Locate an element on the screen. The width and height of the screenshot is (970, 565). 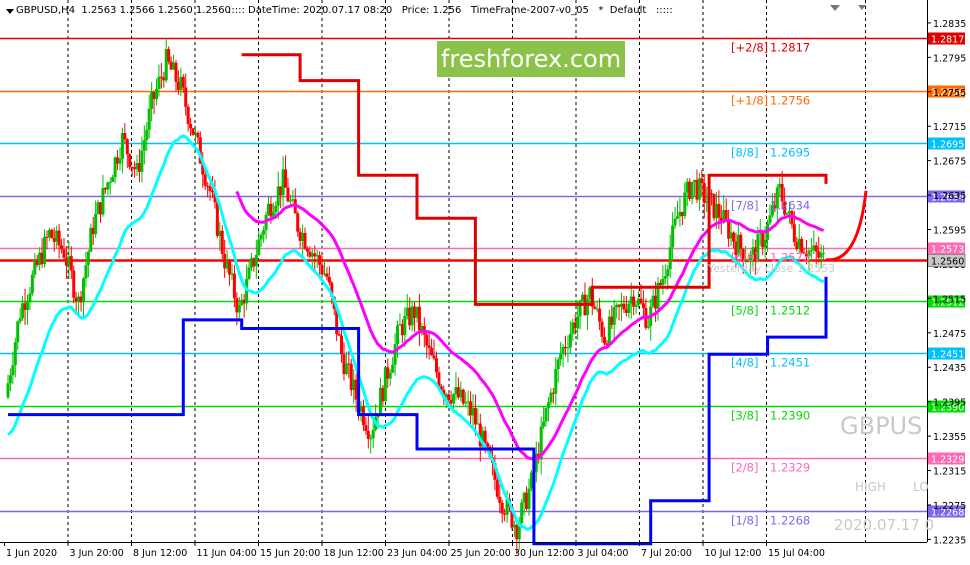
murrey-level-value: 1.2390 is located at coordinates (790, 416).